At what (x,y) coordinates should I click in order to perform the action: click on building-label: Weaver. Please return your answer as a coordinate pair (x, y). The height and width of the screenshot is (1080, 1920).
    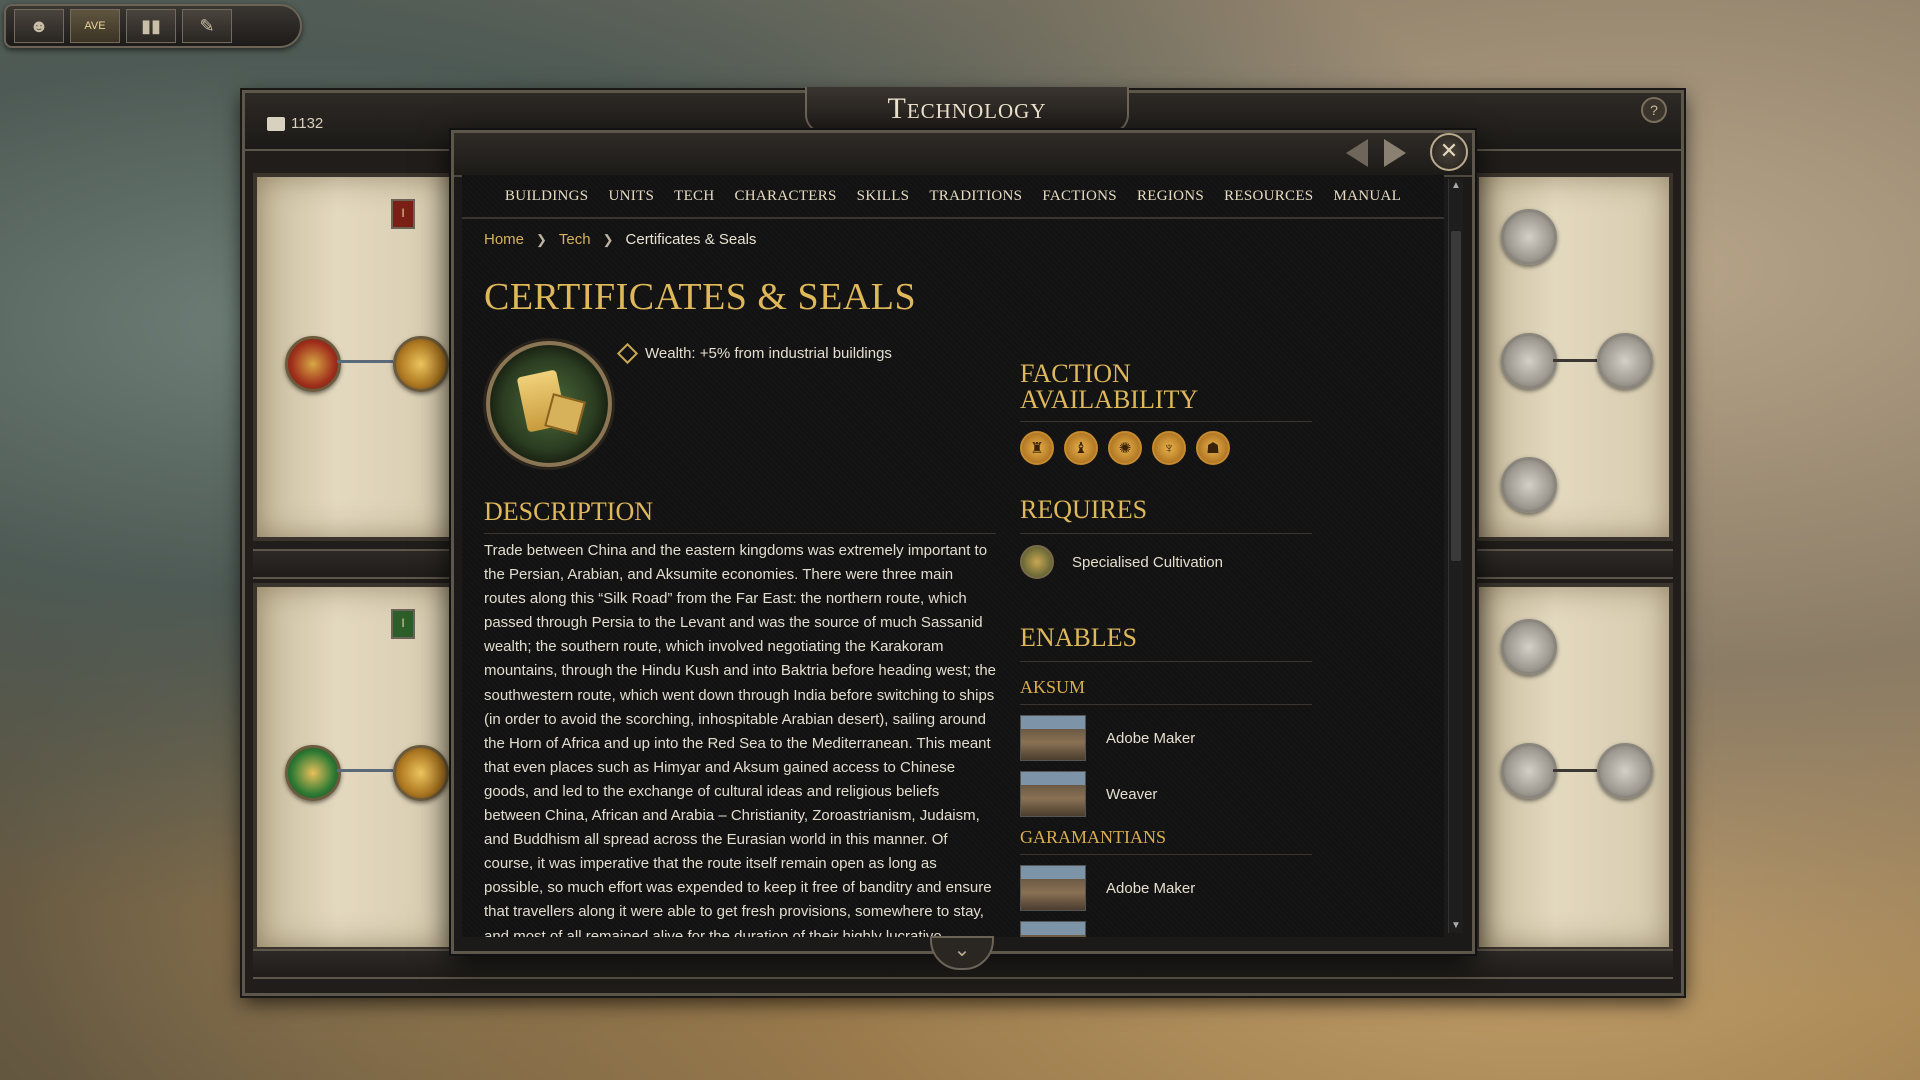
    Looking at the image, I should click on (1132, 794).